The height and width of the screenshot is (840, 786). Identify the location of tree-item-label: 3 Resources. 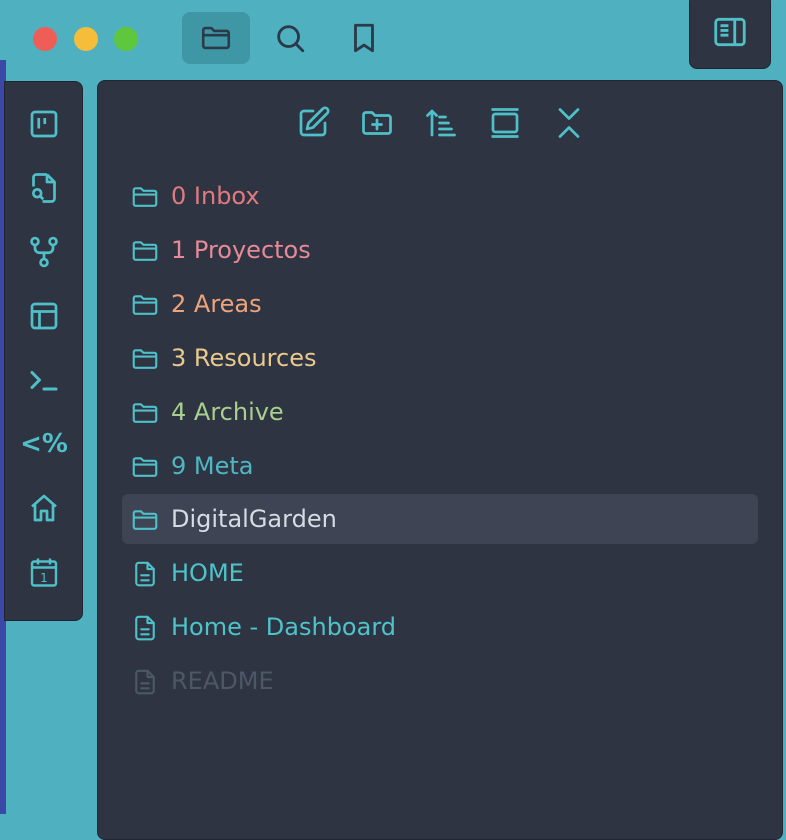
(244, 358).